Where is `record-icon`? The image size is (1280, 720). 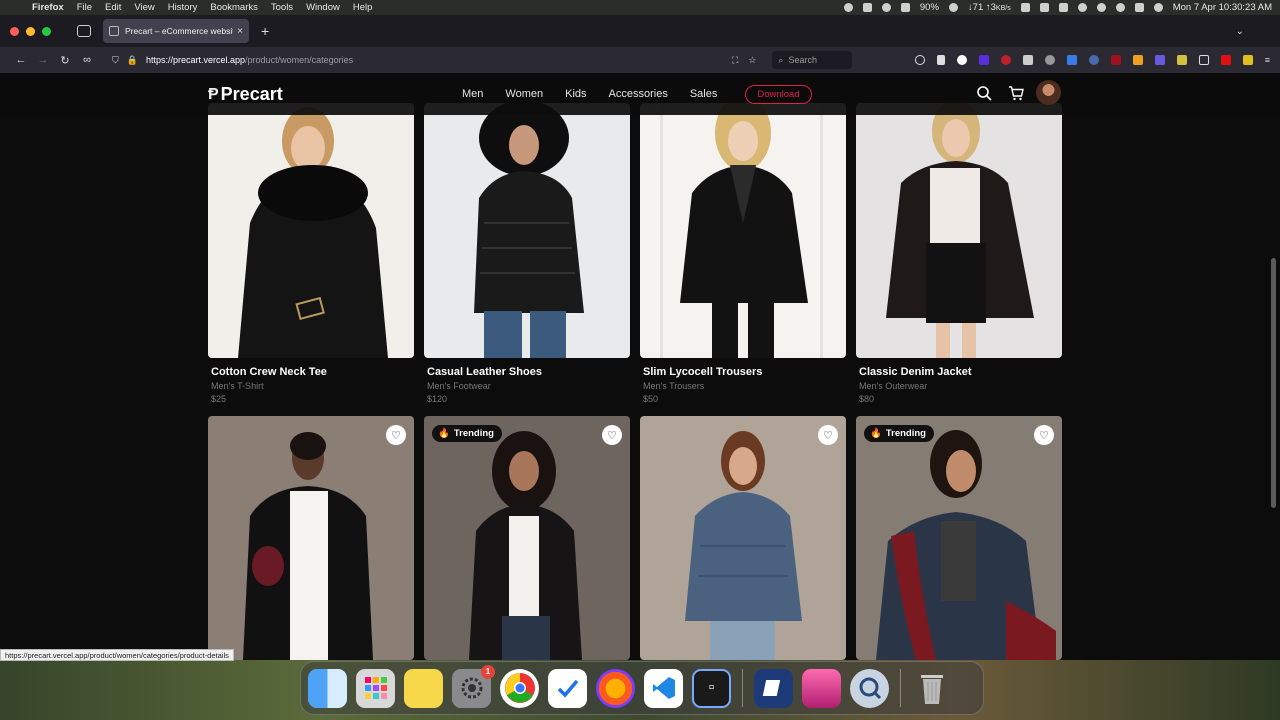
record-icon is located at coordinates (848, 7).